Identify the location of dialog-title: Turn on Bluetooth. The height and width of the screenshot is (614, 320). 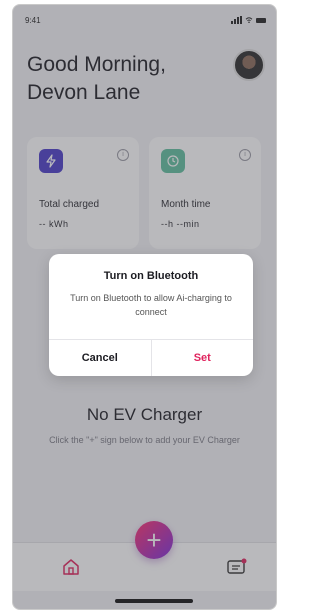
(151, 276).